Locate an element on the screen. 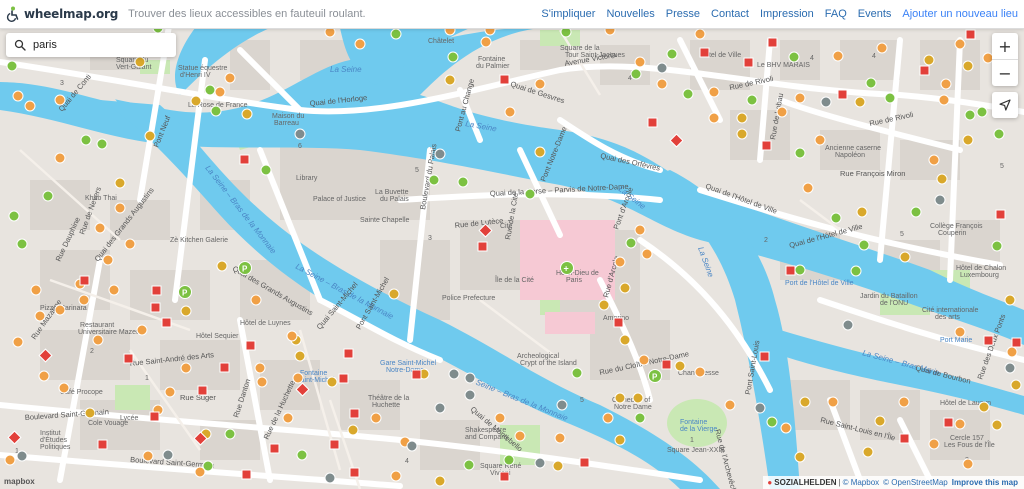  svg-text: Tour Saint-Jacques is located at coordinates (595, 55).